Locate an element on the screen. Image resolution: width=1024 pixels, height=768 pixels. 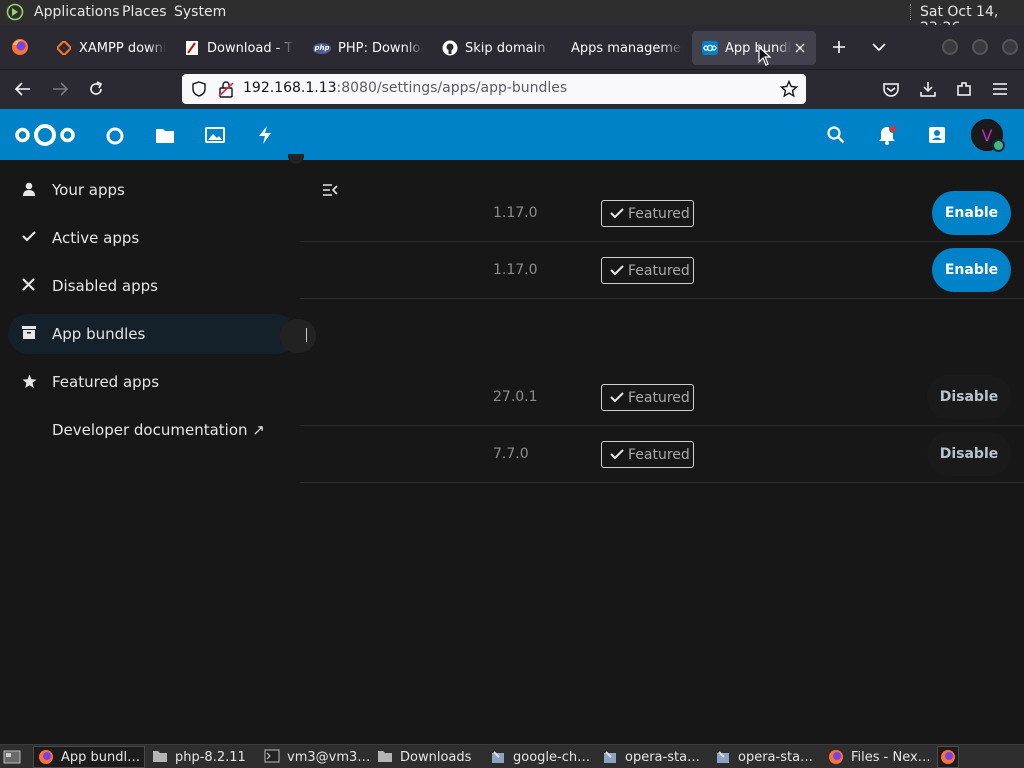
show-desktop-icon is located at coordinates (12, 757).